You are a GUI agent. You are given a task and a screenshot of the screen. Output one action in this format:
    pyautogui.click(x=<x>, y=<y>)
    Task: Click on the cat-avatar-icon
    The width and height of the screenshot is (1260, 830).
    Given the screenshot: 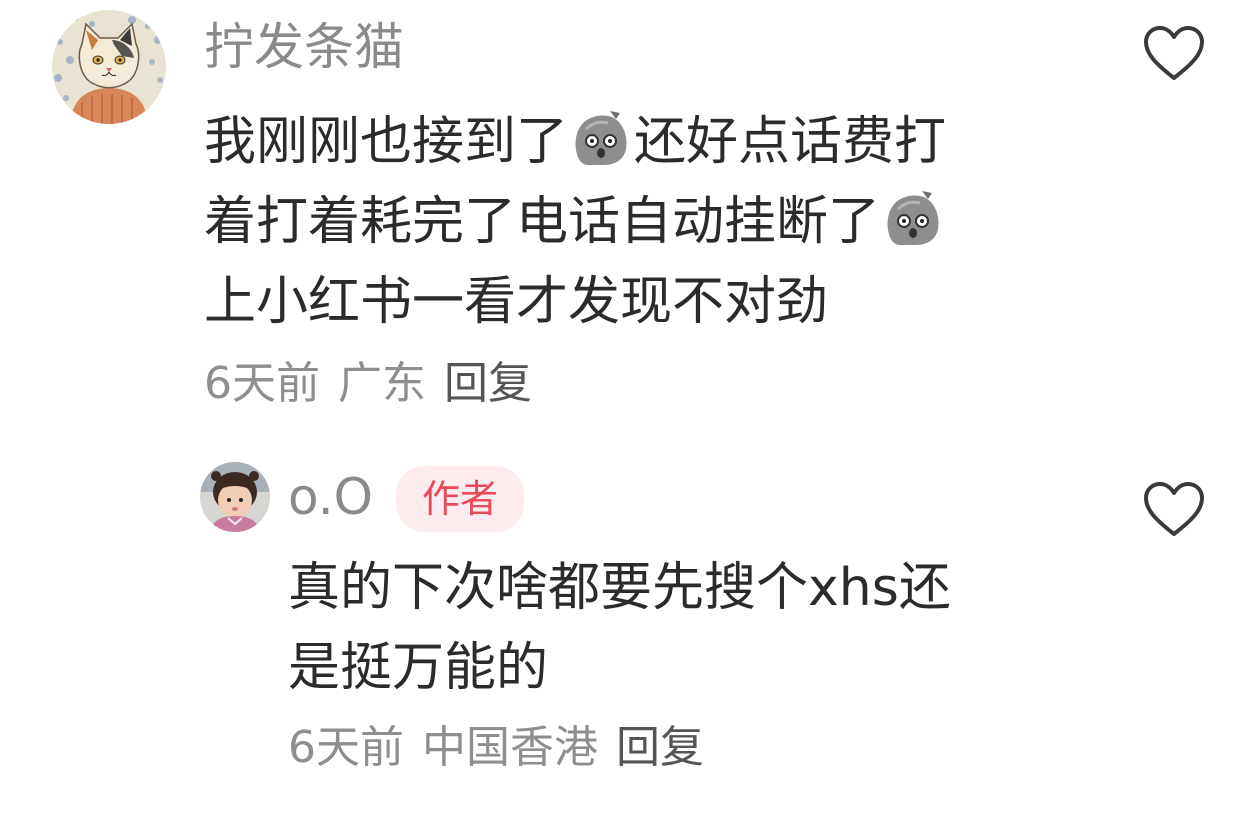 What is the action you would take?
    pyautogui.click(x=109, y=67)
    